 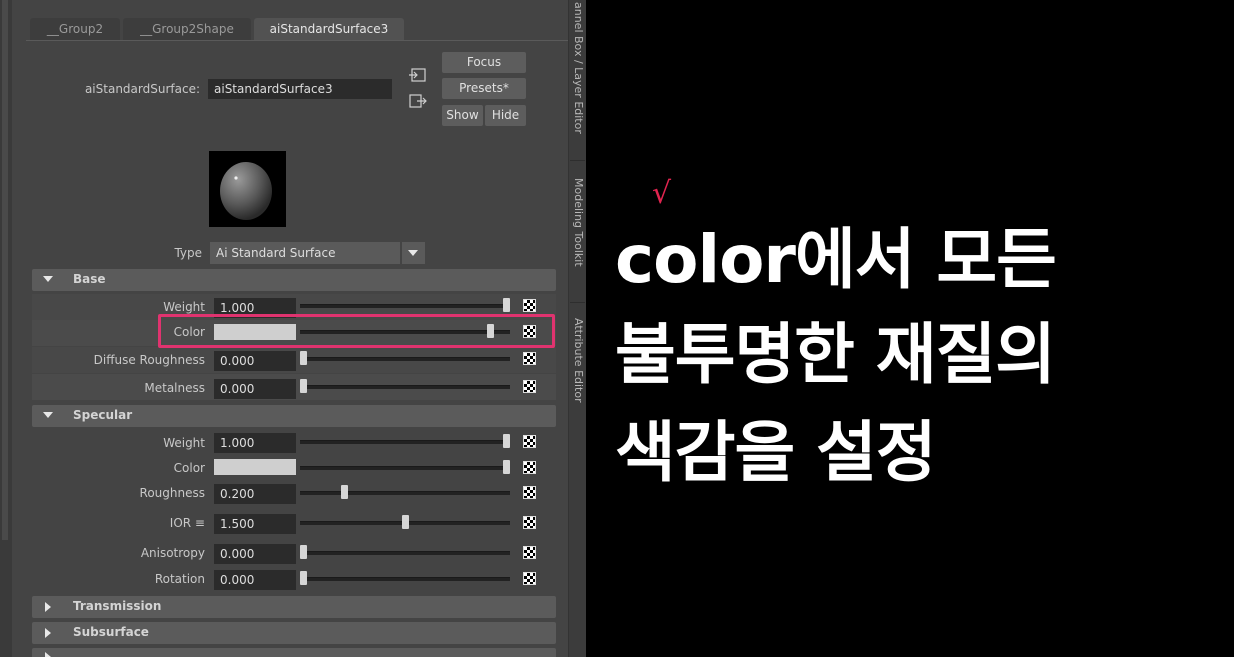 I want to click on roughness-slider-handle, so click(x=344, y=492).